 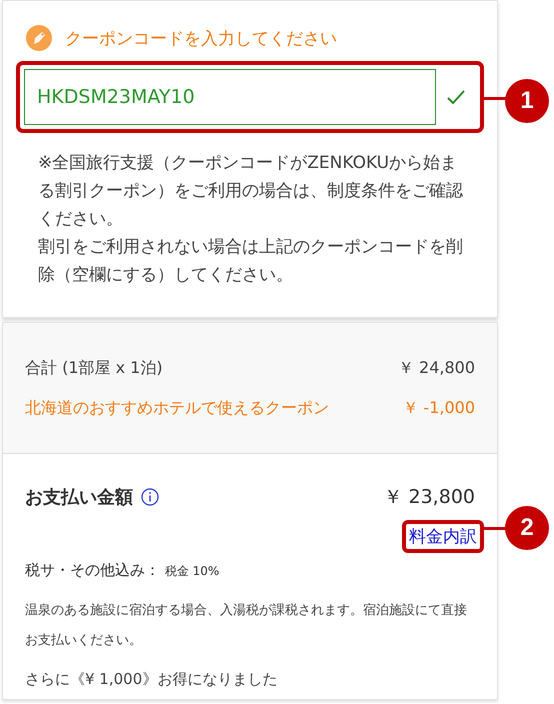 I want to click on summary-label: 北海道のおすすめホテルで使えるクーポン, so click(x=177, y=408).